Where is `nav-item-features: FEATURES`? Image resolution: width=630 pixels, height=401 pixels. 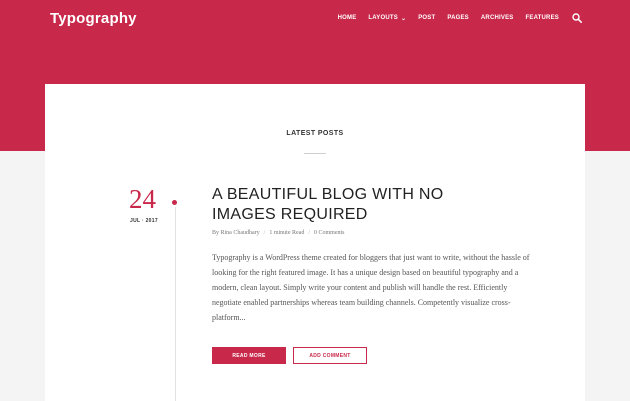
nav-item-features: FEATURES is located at coordinates (543, 18).